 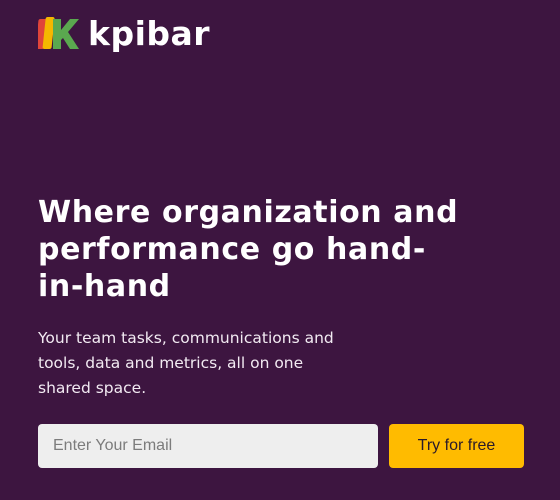 What do you see at coordinates (208, 446) in the screenshot?
I see `email-input` at bounding box center [208, 446].